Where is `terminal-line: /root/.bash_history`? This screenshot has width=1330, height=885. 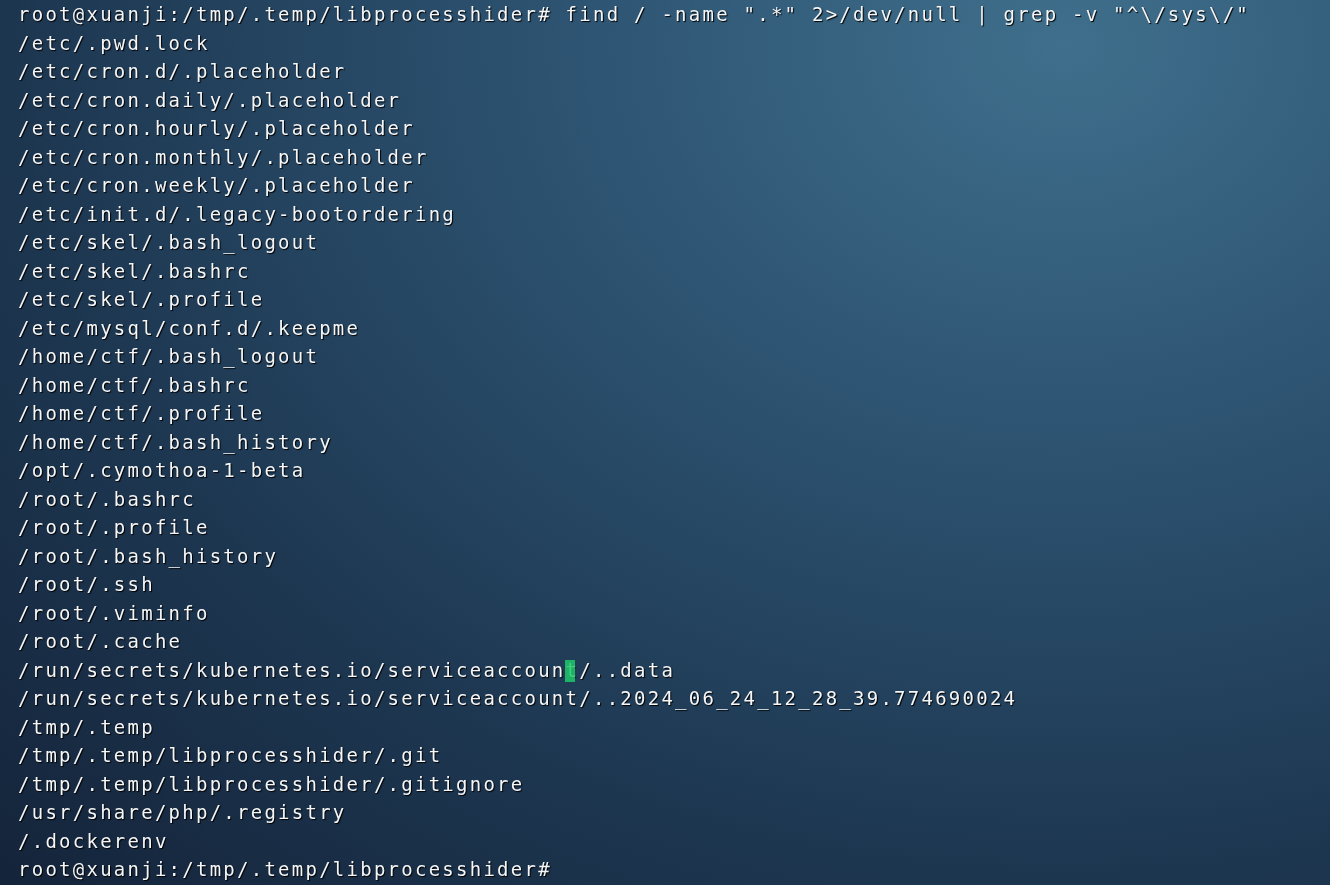
terminal-line: /root/.bash_history is located at coordinates (148, 556).